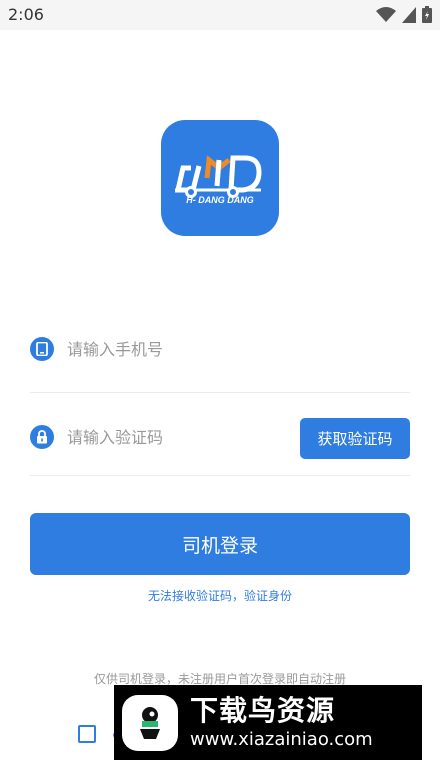 This screenshot has width=440, height=770. I want to click on watermark-title: 下载鸟资源, so click(263, 710).